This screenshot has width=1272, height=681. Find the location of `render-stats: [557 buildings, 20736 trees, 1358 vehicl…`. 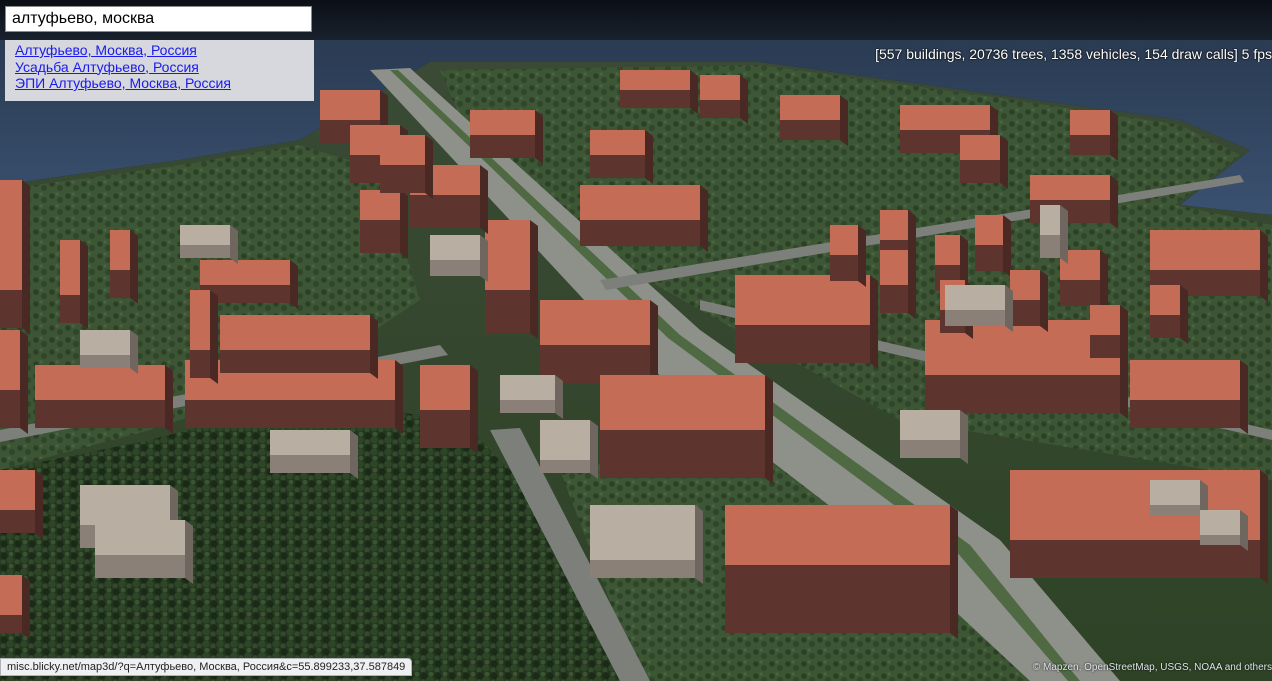

render-stats: [557 buildings, 20736 trees, 1358 vehicl… is located at coordinates (1073, 54).